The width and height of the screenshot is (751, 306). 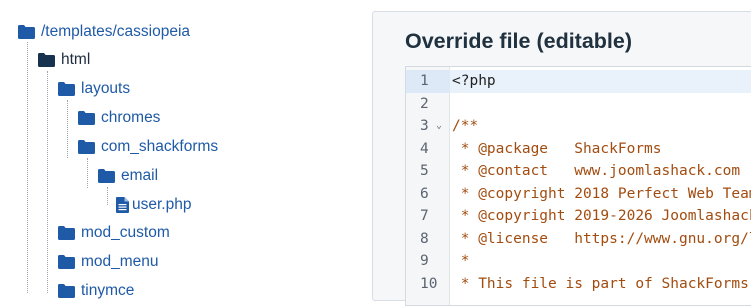 I want to click on code-line: 3 ⌄ /**, so click(x=578, y=126).